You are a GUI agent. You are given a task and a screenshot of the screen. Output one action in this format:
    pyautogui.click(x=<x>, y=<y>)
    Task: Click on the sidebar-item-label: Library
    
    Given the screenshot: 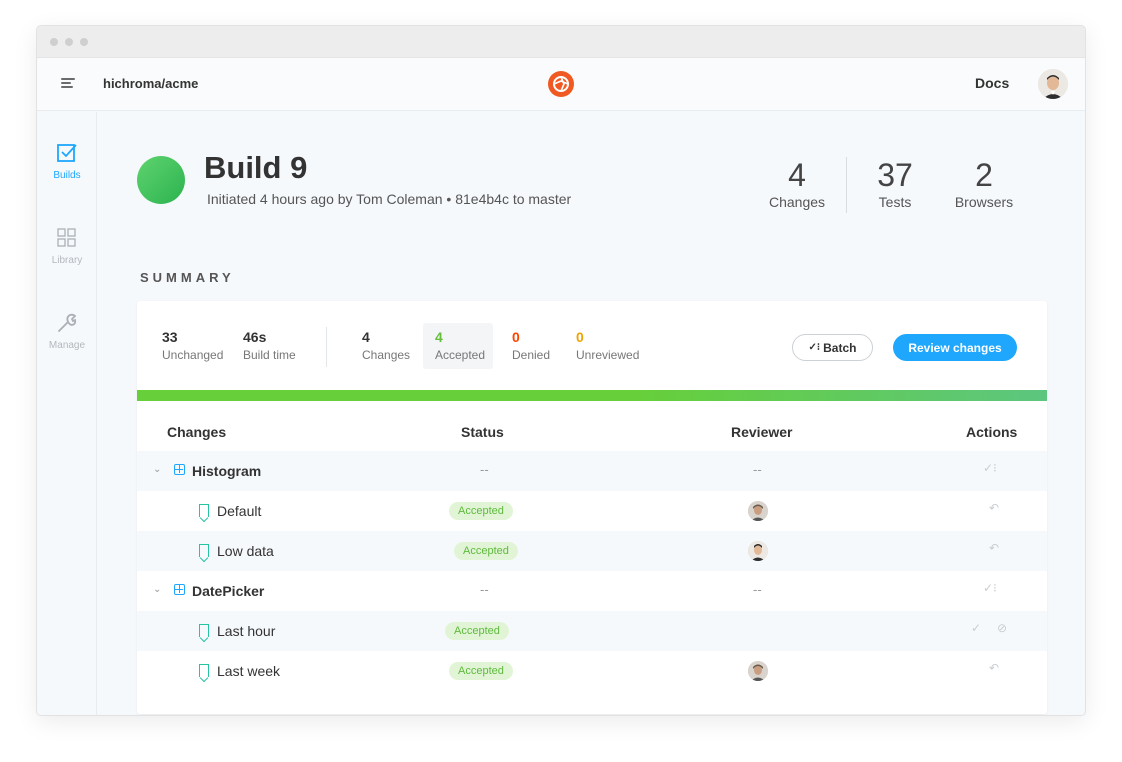 What is the action you would take?
    pyautogui.click(x=67, y=260)
    